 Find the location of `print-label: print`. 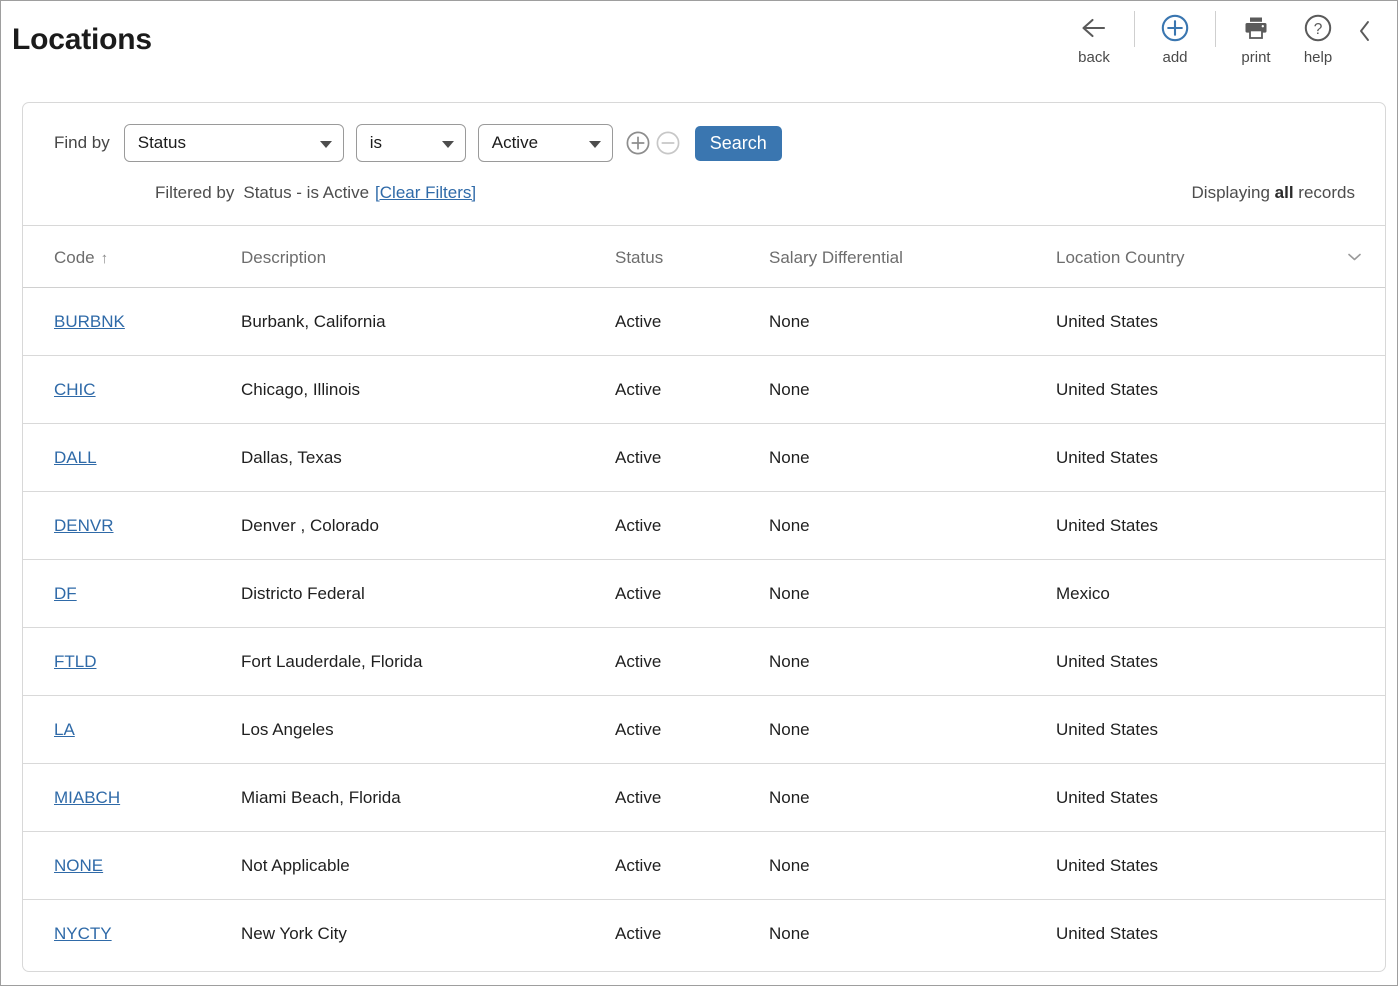

print-label: print is located at coordinates (1256, 57).